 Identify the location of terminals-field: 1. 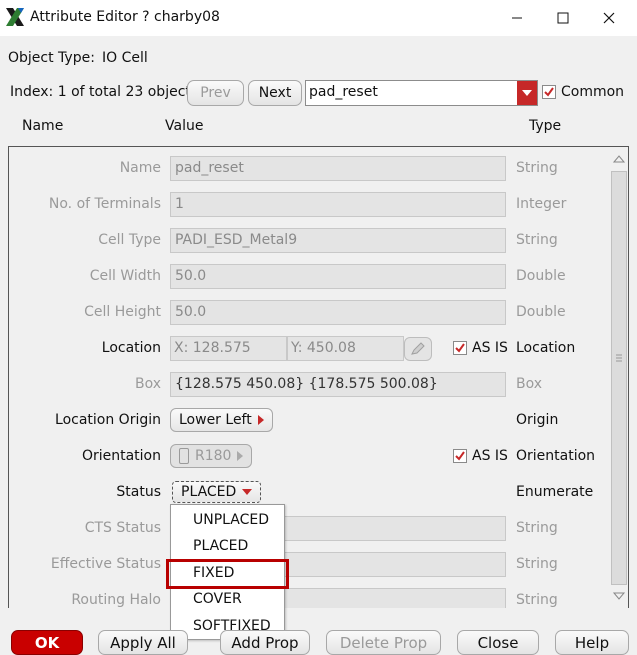
(338, 204).